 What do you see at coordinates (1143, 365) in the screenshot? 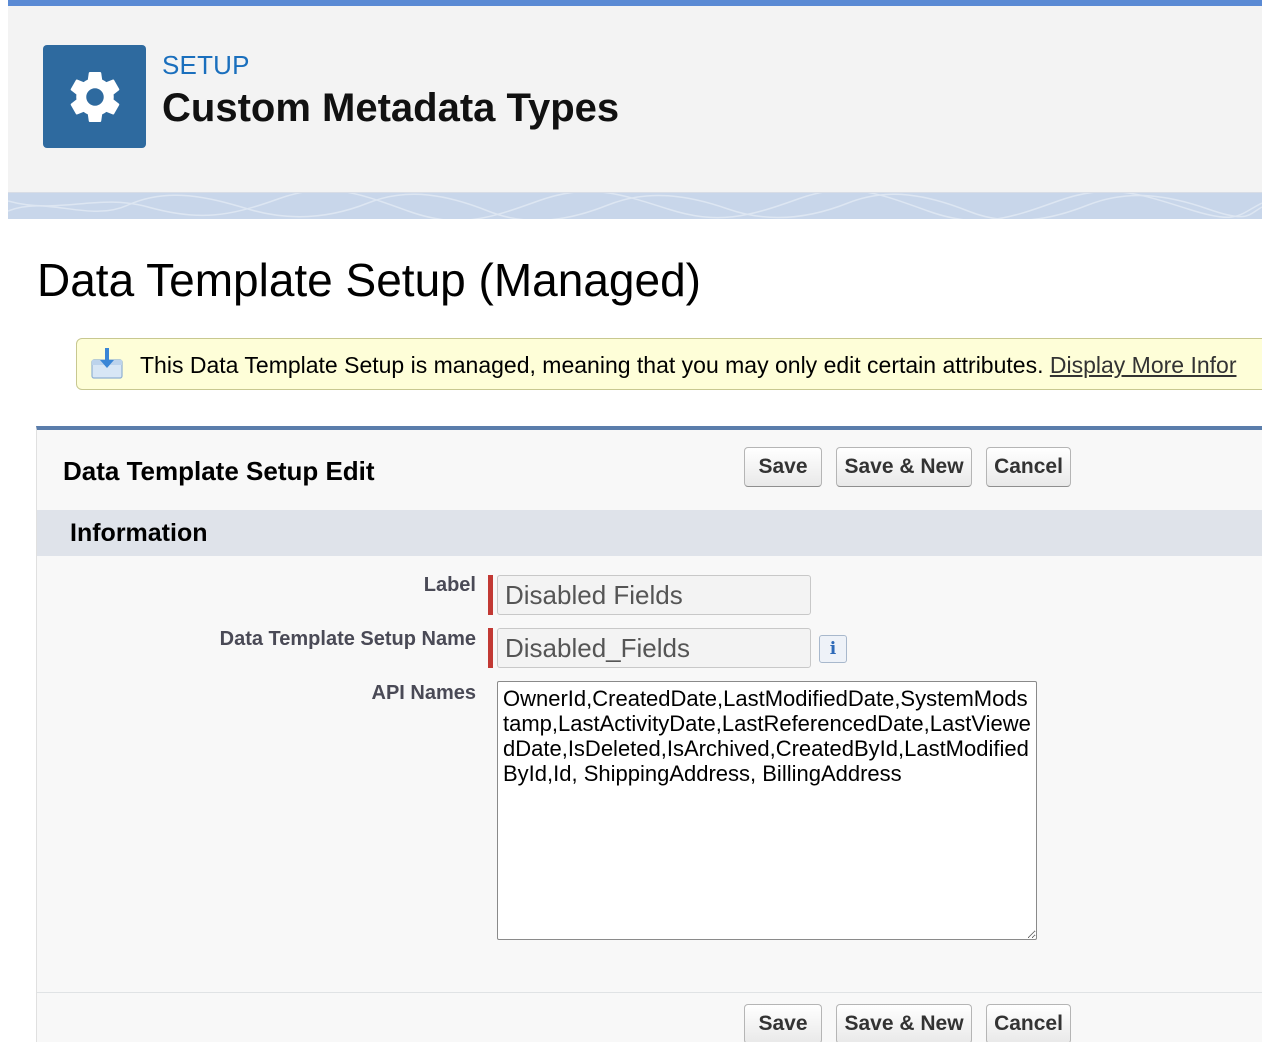
I see `display-more-info-link: Display More Infor` at bounding box center [1143, 365].